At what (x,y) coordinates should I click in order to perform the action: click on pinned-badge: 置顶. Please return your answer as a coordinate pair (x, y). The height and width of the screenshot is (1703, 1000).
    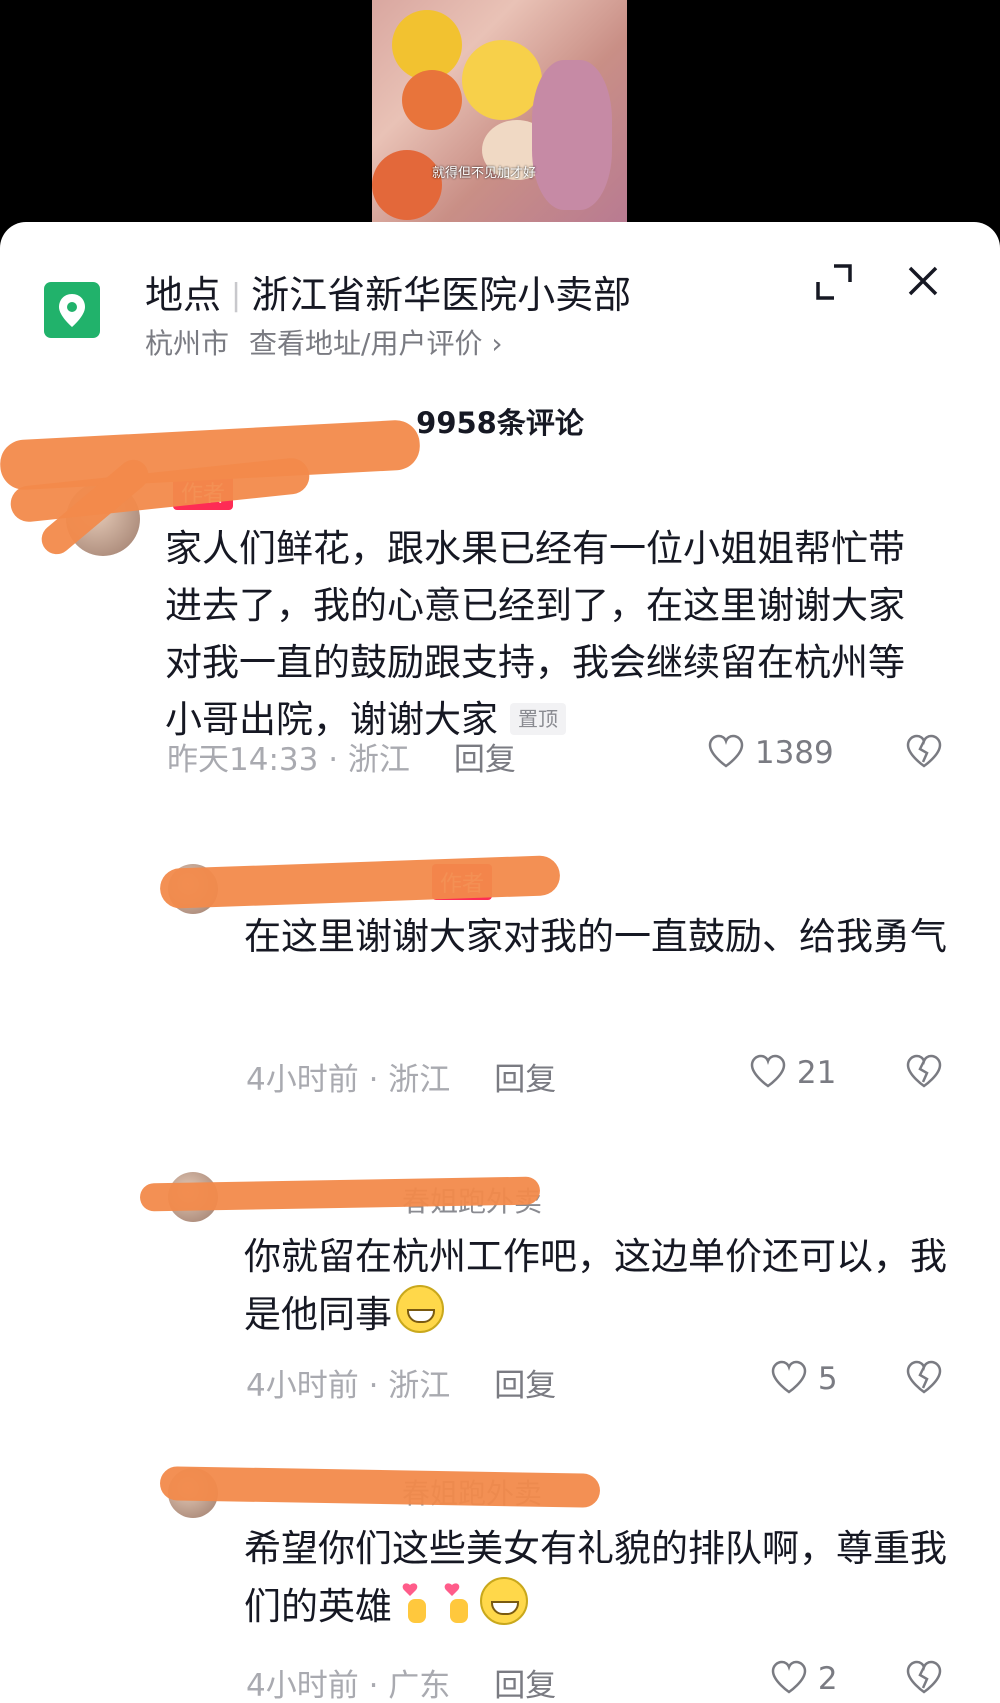
    Looking at the image, I should click on (538, 719).